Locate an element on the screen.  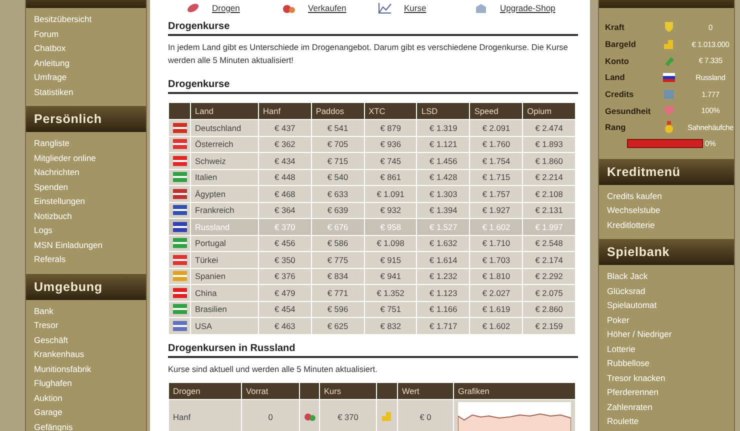
menu-link: MSN Einladungen is located at coordinates (90, 245).